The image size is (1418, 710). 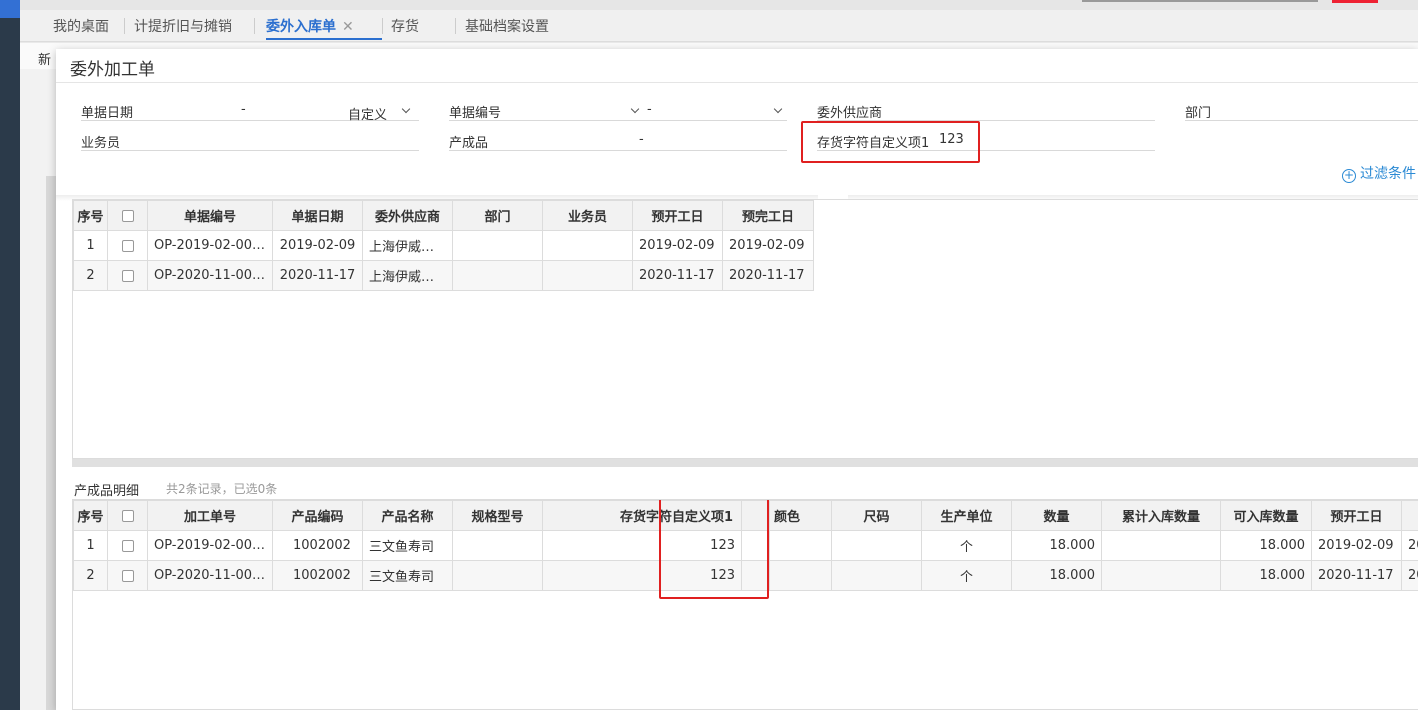 I want to click on cell-order-no: OP-2019-02-0001, so click(x=210, y=545).